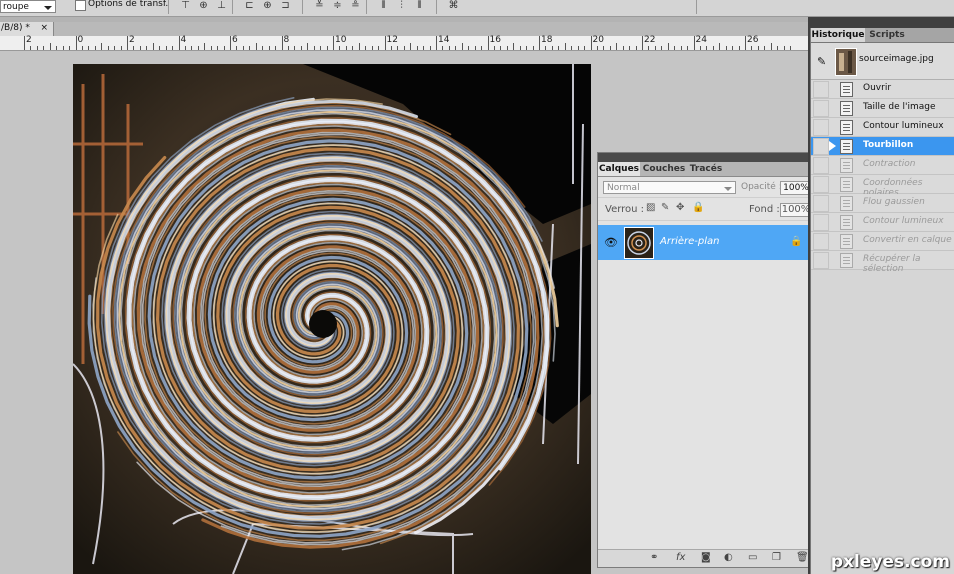  Describe the element at coordinates (706, 557) in the screenshot. I see `mask-icon: ◙` at that location.